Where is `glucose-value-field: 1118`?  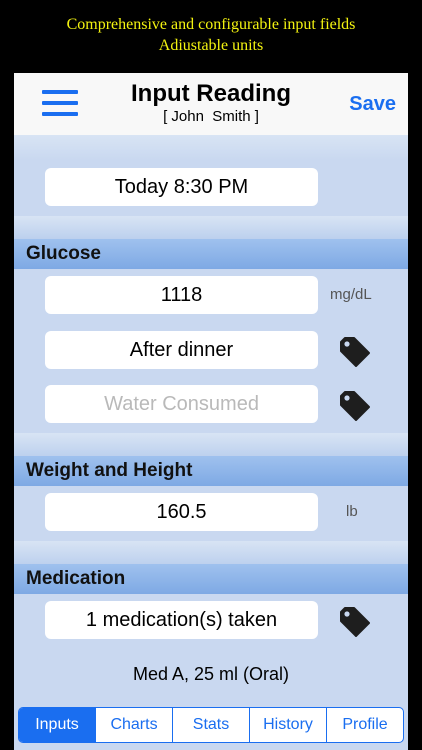 glucose-value-field: 1118 is located at coordinates (181, 295).